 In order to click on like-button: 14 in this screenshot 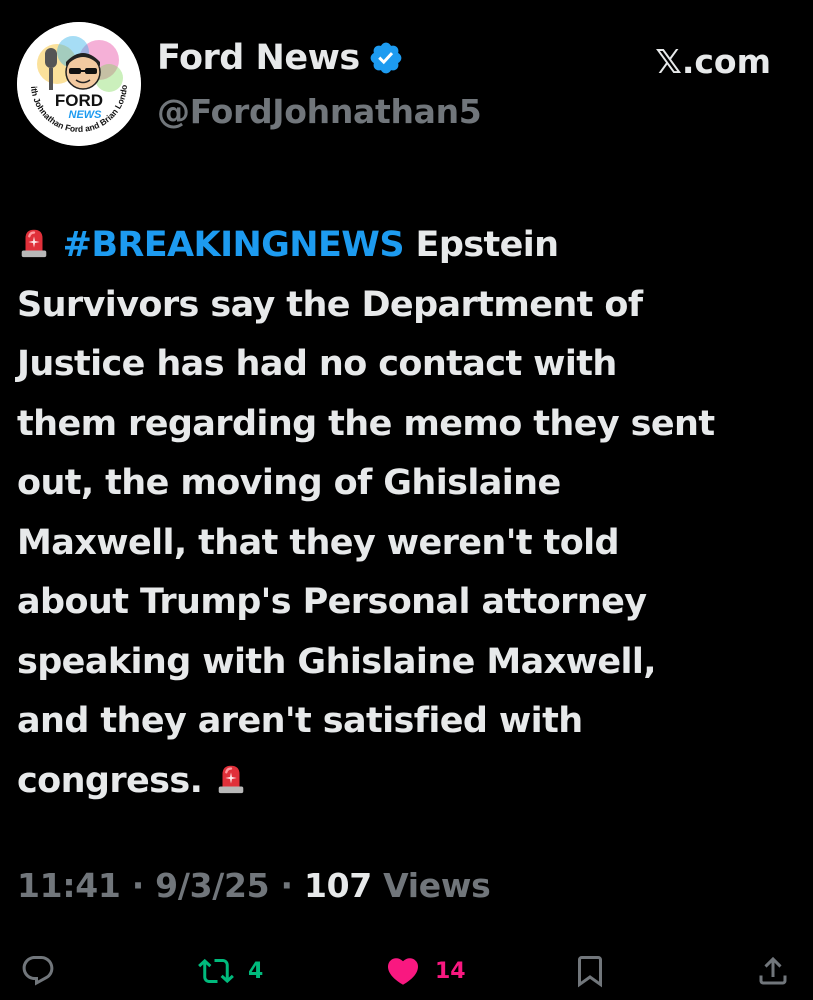, I will do `click(425, 971)`.